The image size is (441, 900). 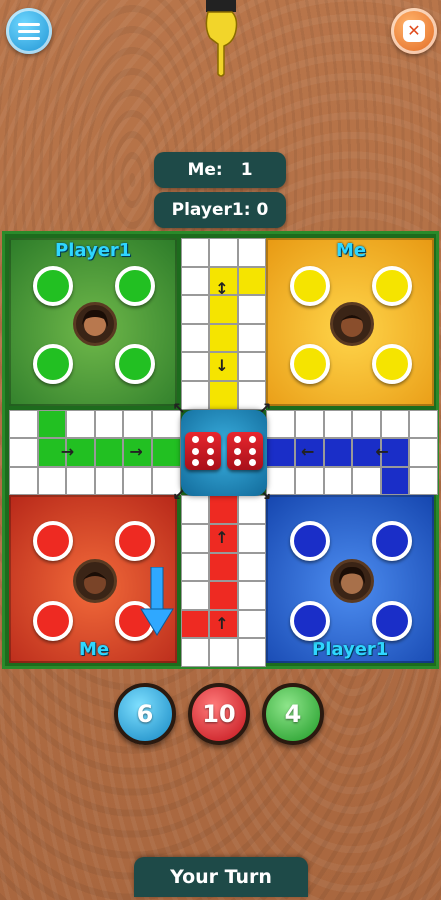 I want to click on roll-value-ball: 6, so click(x=145, y=714).